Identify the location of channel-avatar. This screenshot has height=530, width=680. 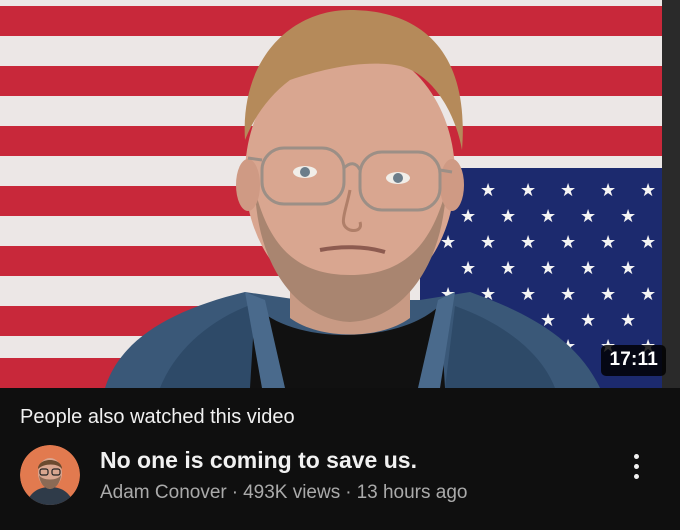
(50, 475).